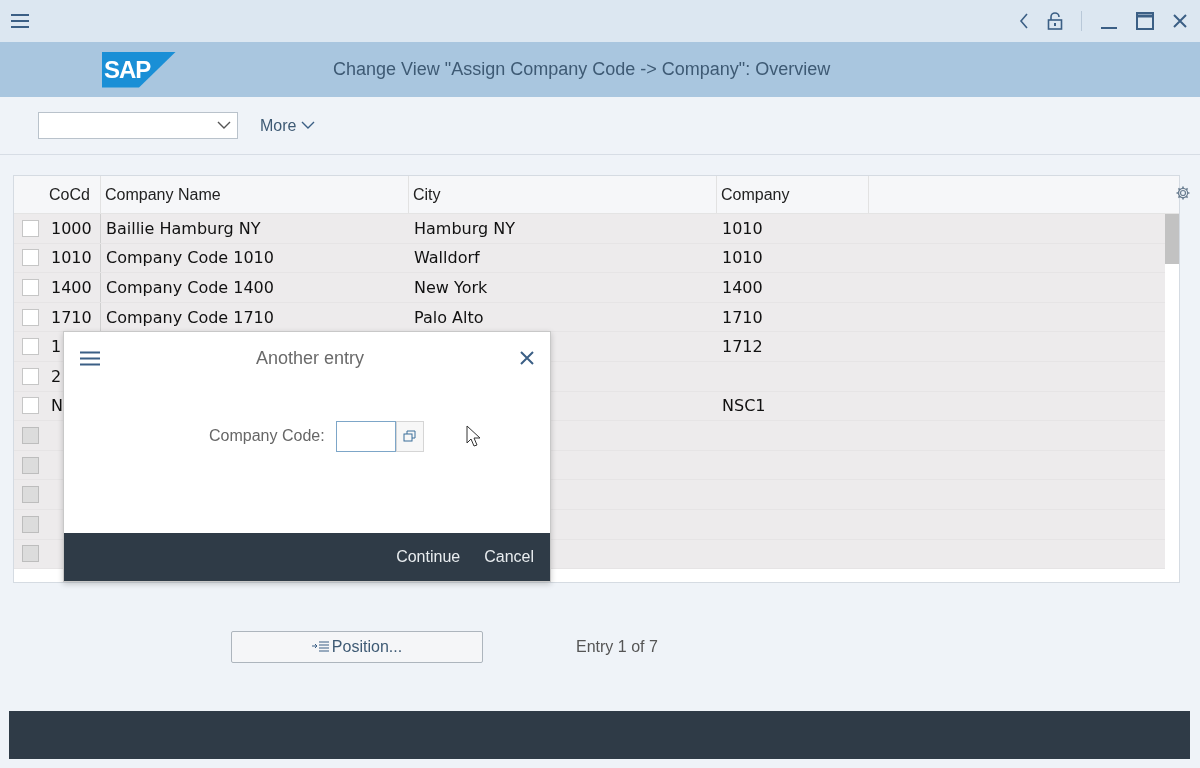  What do you see at coordinates (71, 228) in the screenshot?
I see `table-cell: 1000` at bounding box center [71, 228].